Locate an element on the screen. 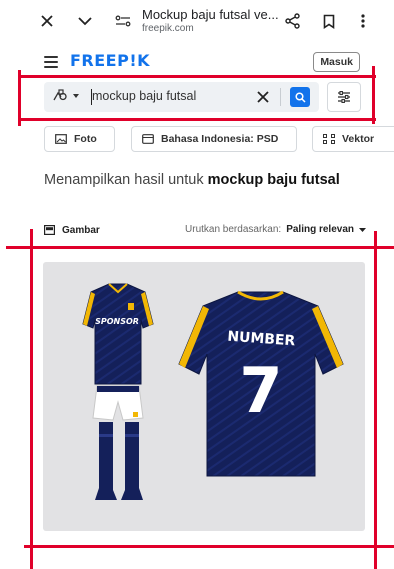  chip-label: Bahasa Indonesia: PSD is located at coordinates (220, 139).